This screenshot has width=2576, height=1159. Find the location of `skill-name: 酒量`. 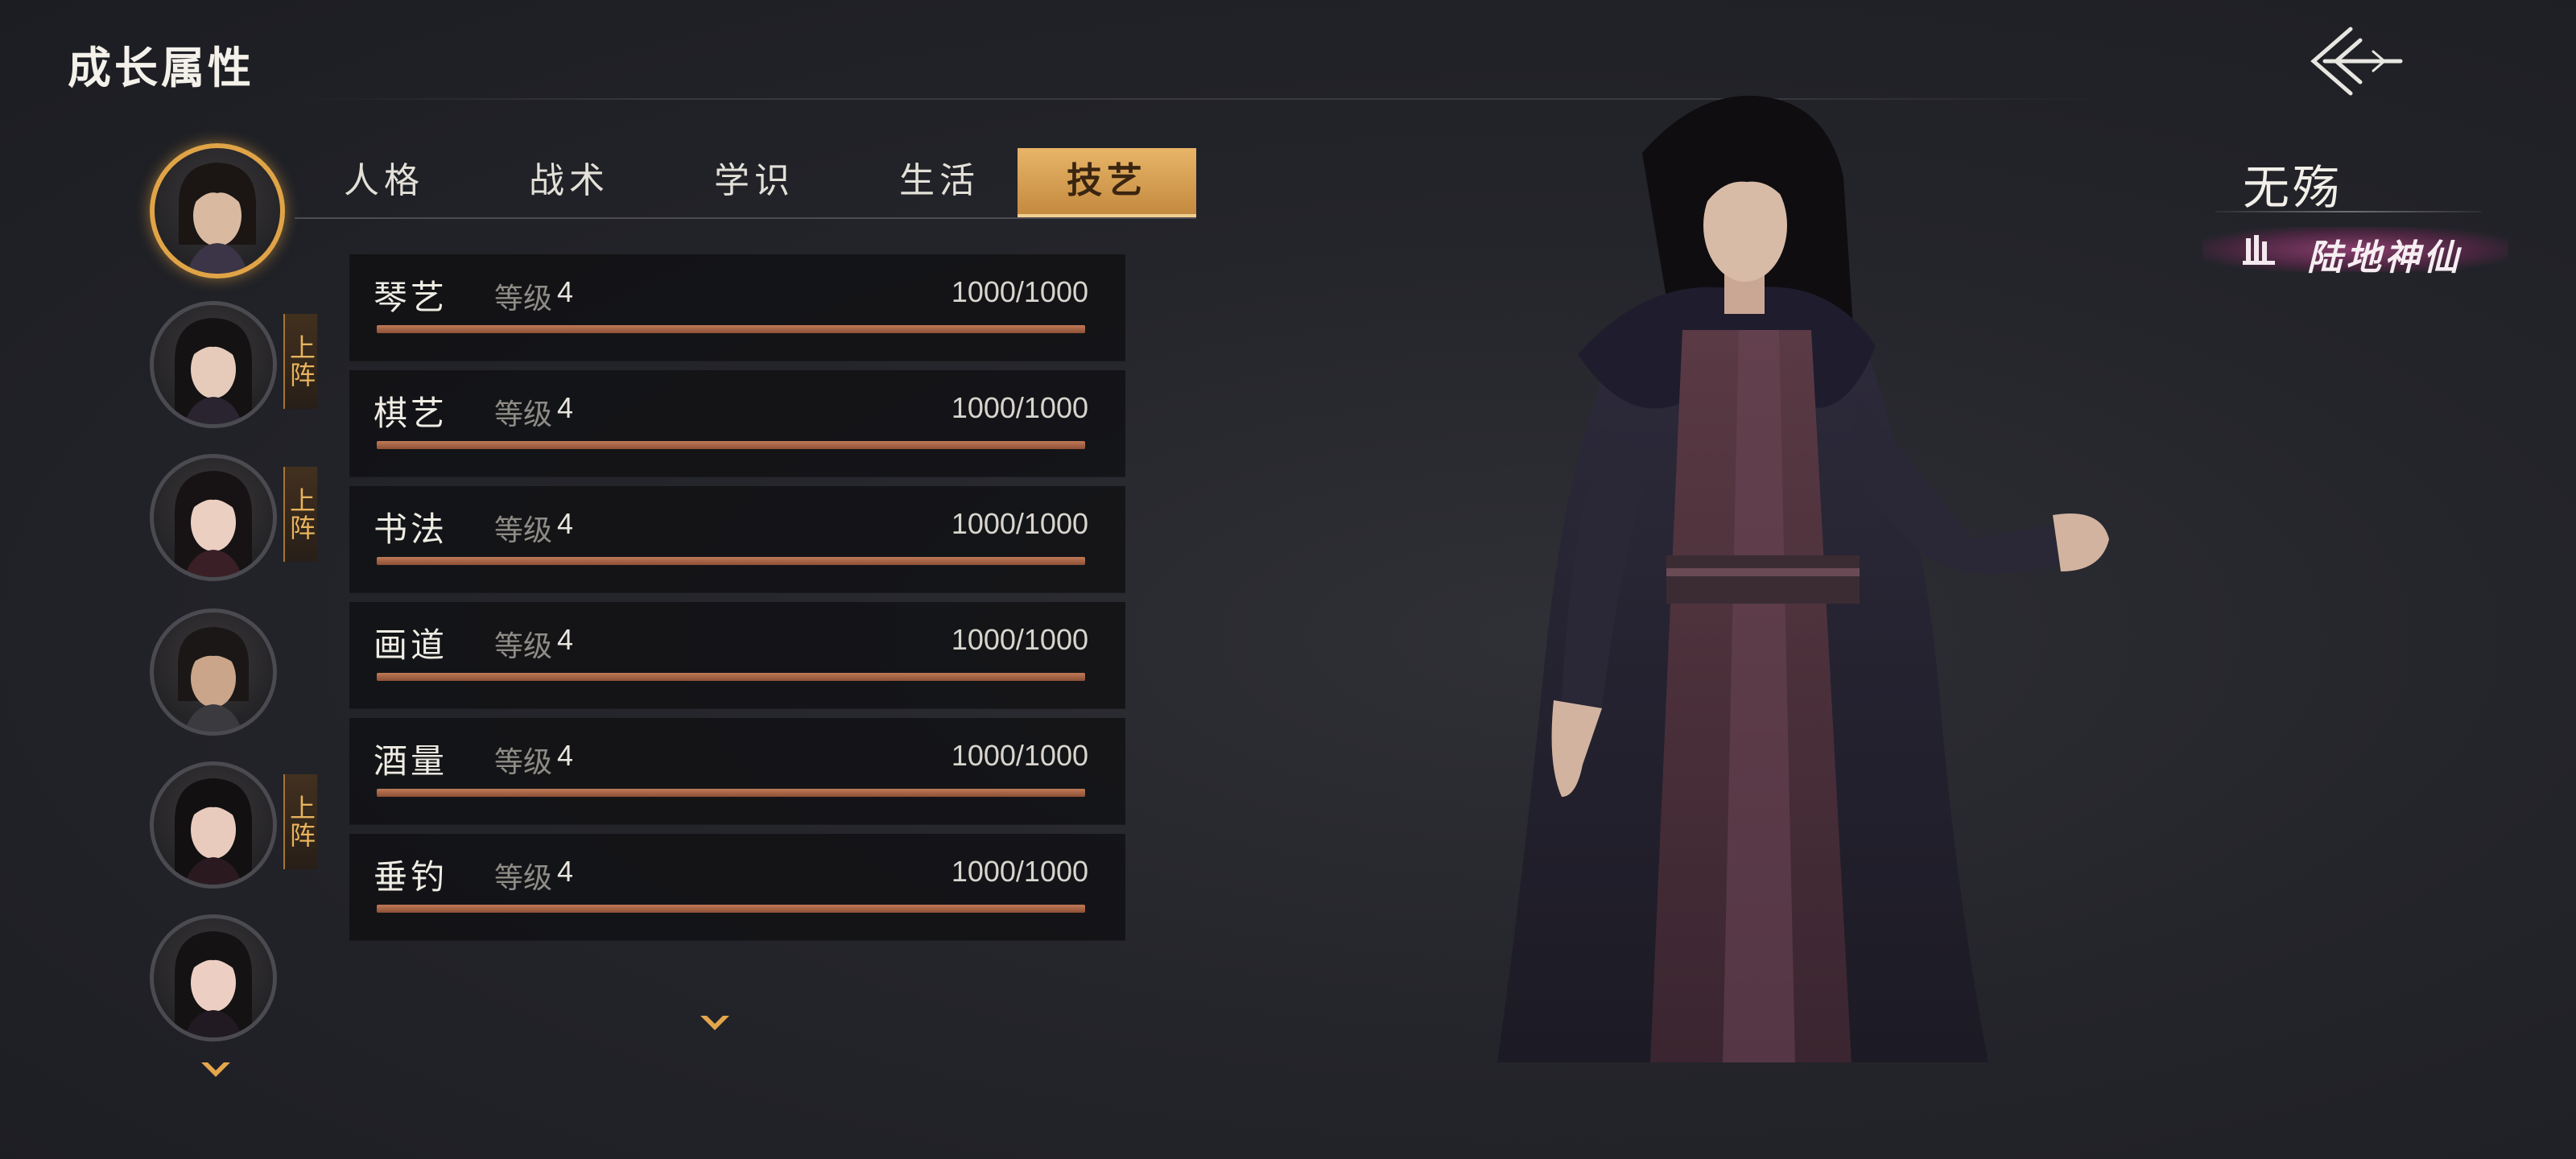

skill-name: 酒量 is located at coordinates (411, 761).